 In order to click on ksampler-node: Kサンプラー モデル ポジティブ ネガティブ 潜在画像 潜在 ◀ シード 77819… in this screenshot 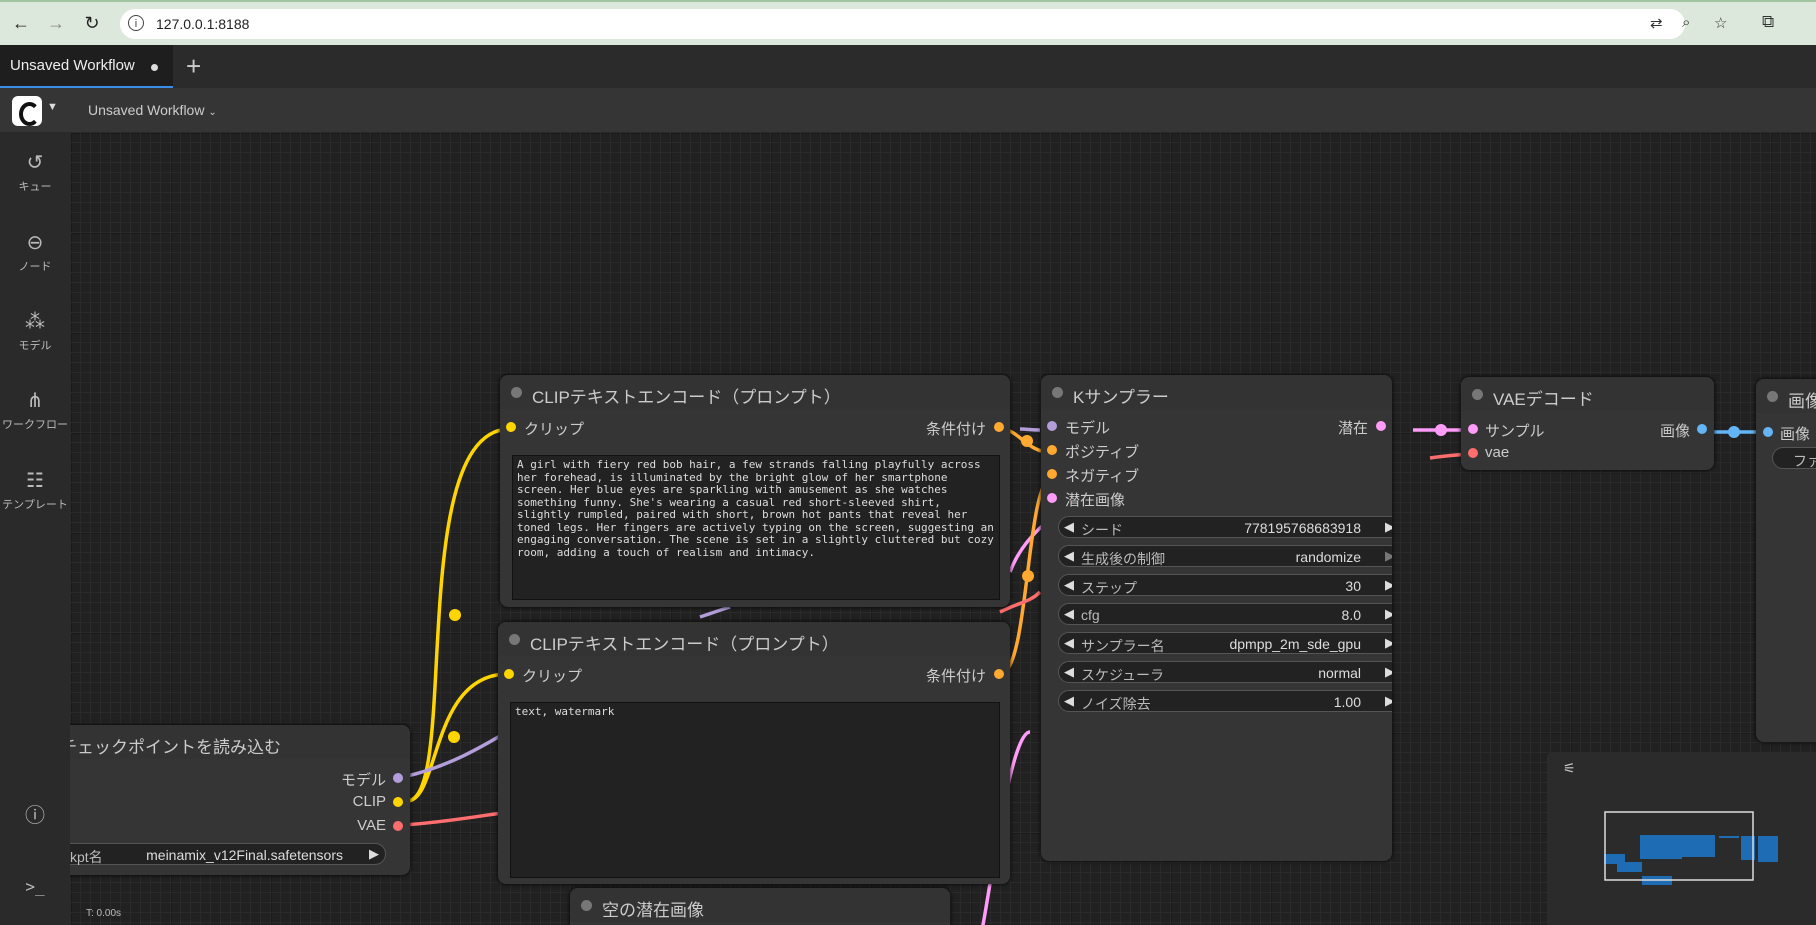, I will do `click(1216, 618)`.